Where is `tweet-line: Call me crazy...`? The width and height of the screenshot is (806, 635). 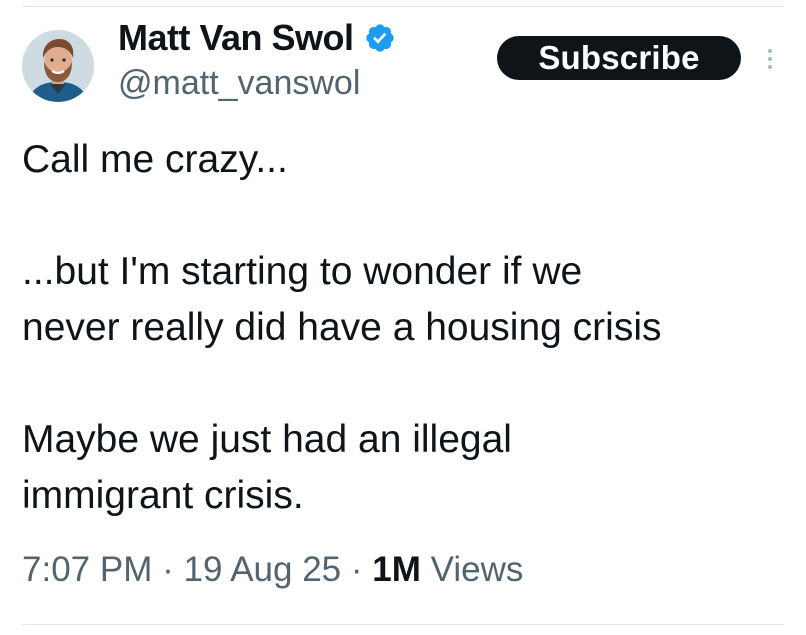 tweet-line: Call me crazy... is located at coordinates (155, 159).